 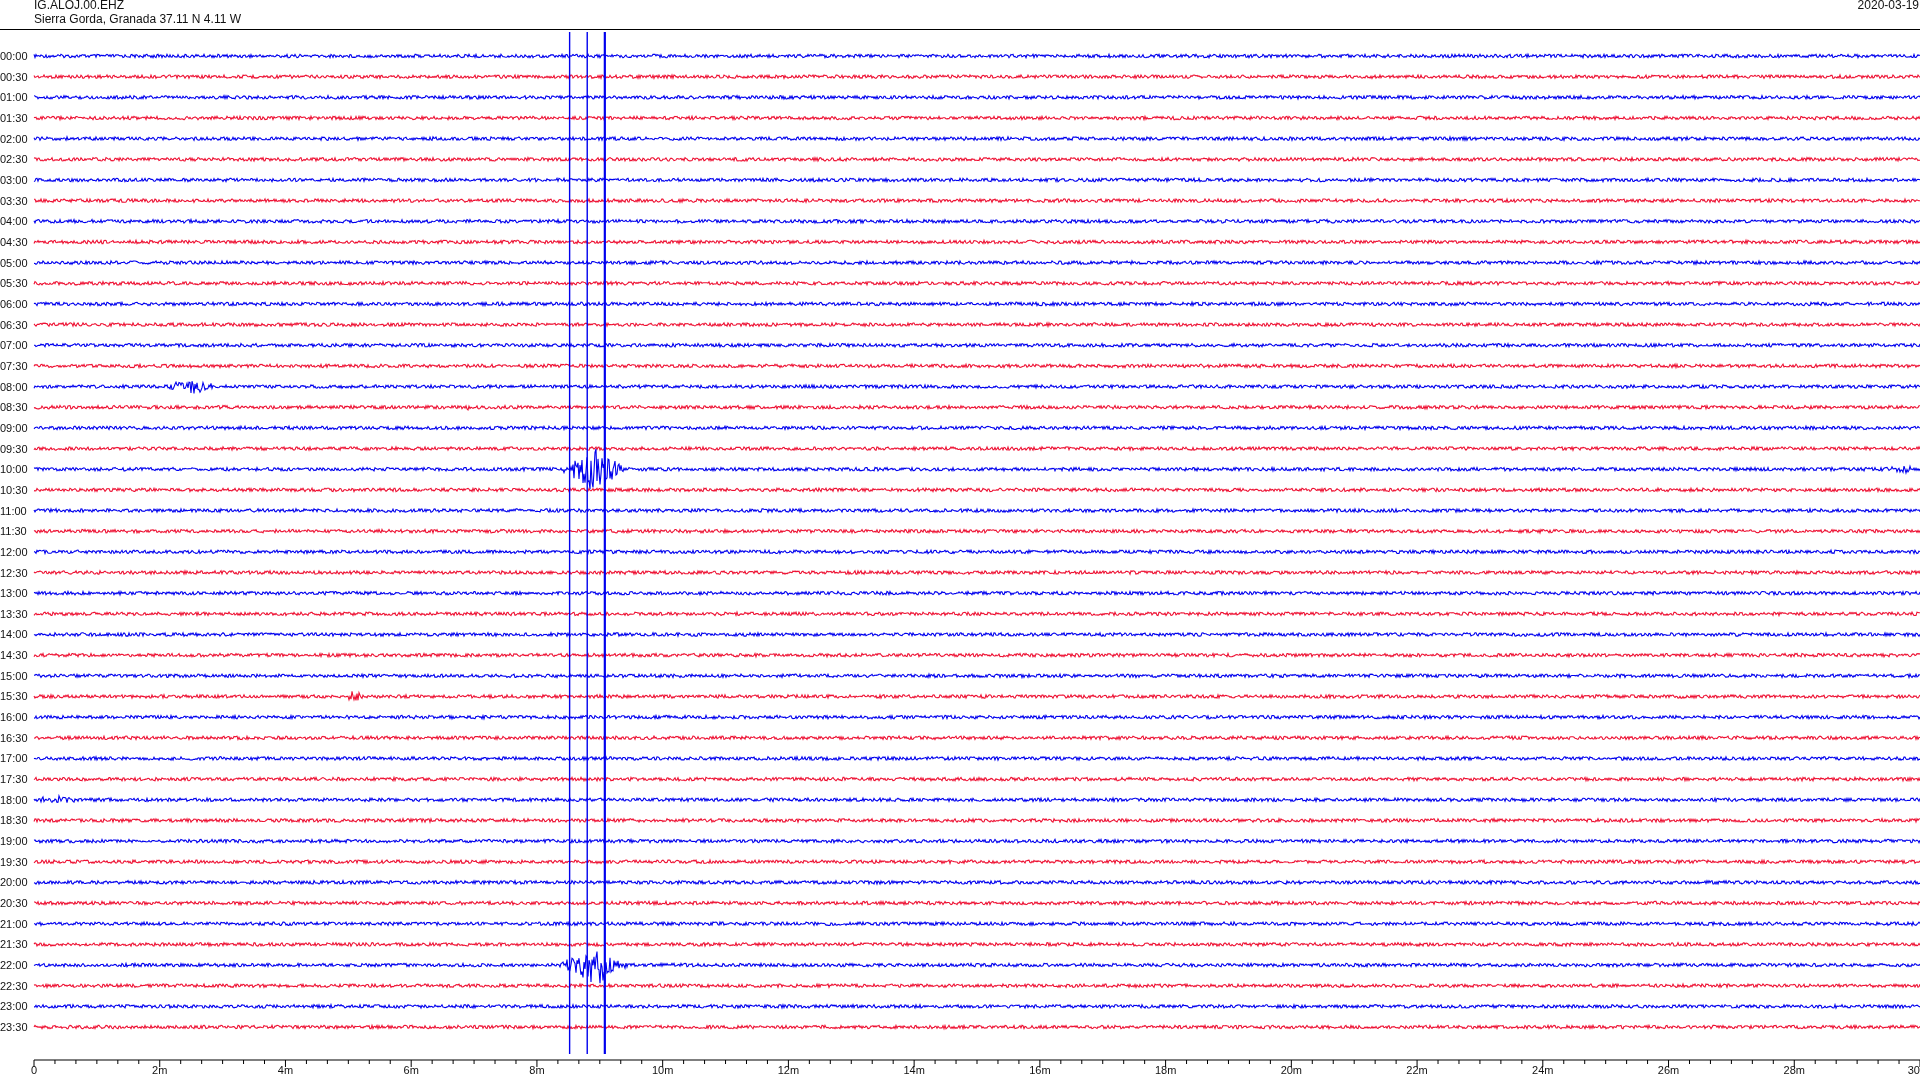 What do you see at coordinates (14, 1006) in the screenshot?
I see `hour-label: 23:00` at bounding box center [14, 1006].